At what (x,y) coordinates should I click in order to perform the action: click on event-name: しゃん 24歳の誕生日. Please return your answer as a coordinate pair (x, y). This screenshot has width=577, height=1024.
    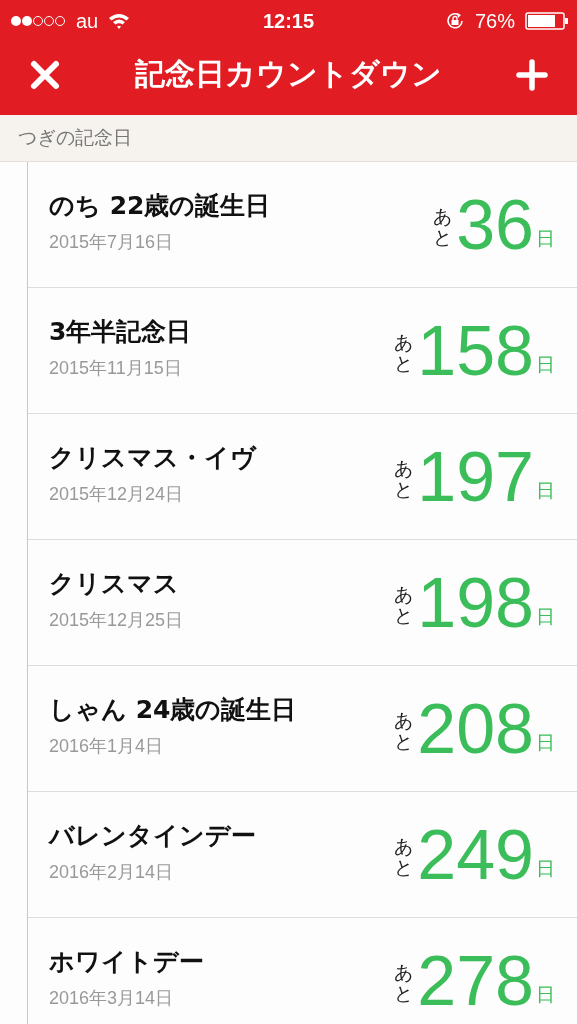
    Looking at the image, I should click on (173, 710).